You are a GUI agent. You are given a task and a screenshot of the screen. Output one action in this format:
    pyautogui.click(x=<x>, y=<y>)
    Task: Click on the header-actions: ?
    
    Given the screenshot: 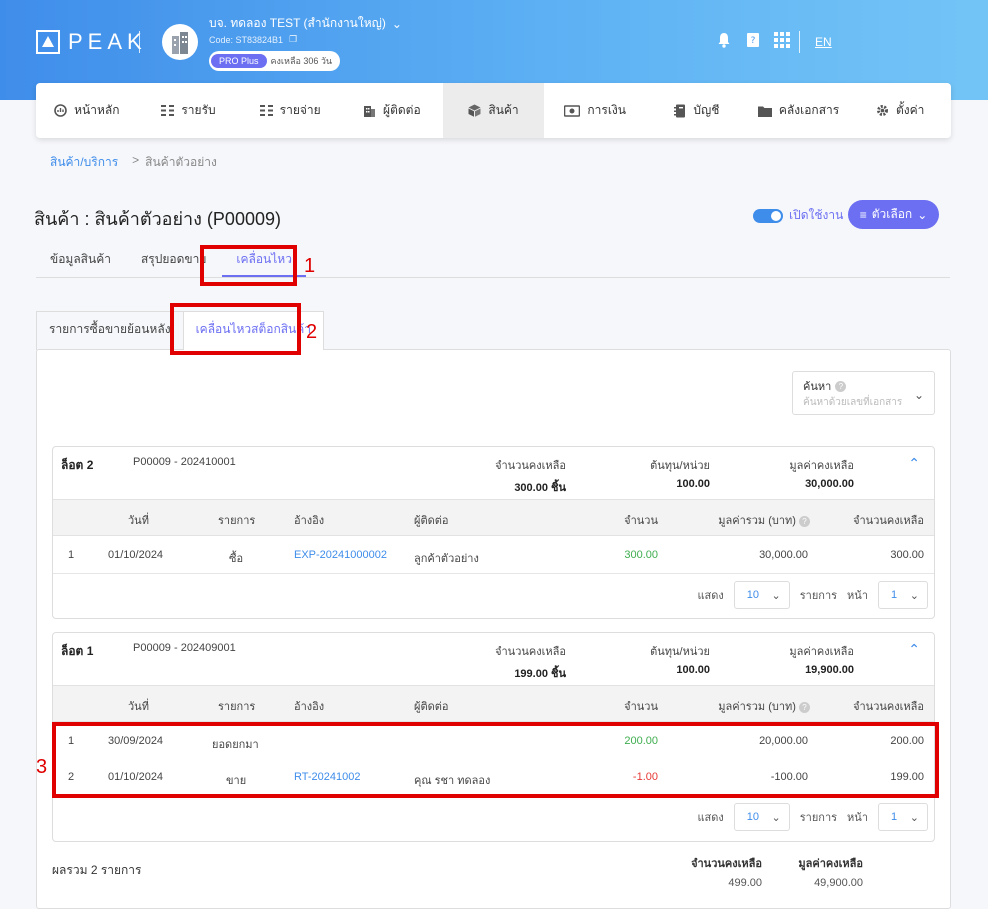 What is the action you would take?
    pyautogui.click(x=753, y=40)
    